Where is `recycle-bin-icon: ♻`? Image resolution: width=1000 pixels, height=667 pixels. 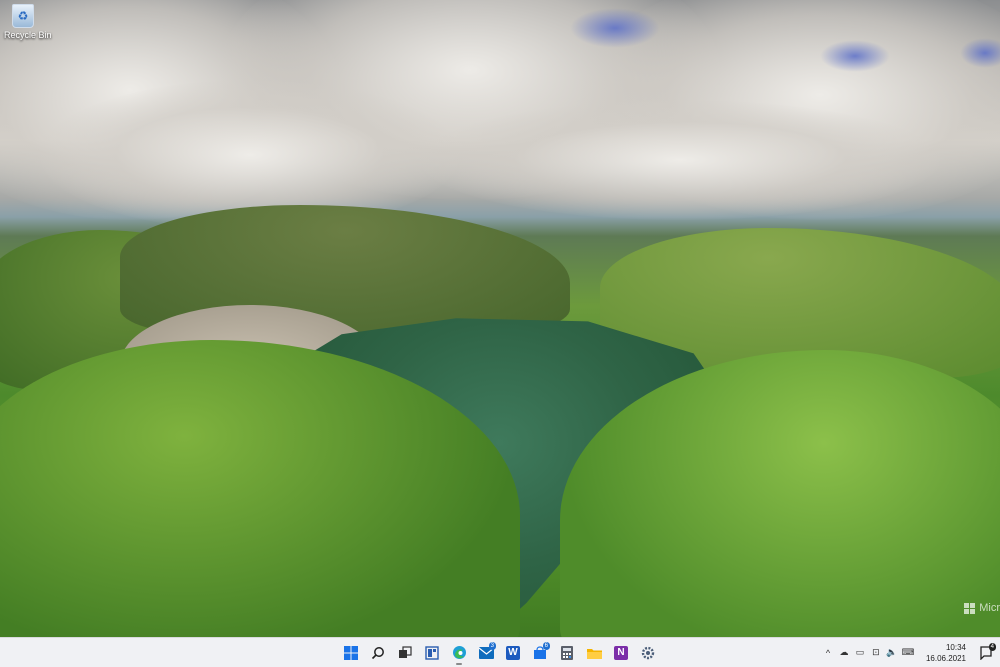 recycle-bin-icon: ♻ is located at coordinates (23, 16).